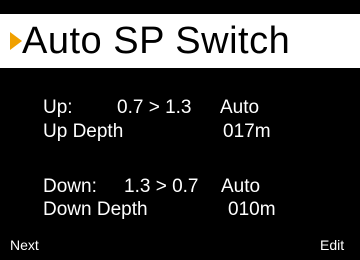 The image size is (360, 260). I want to click on up-depth-label: Up Depth, so click(83, 131).